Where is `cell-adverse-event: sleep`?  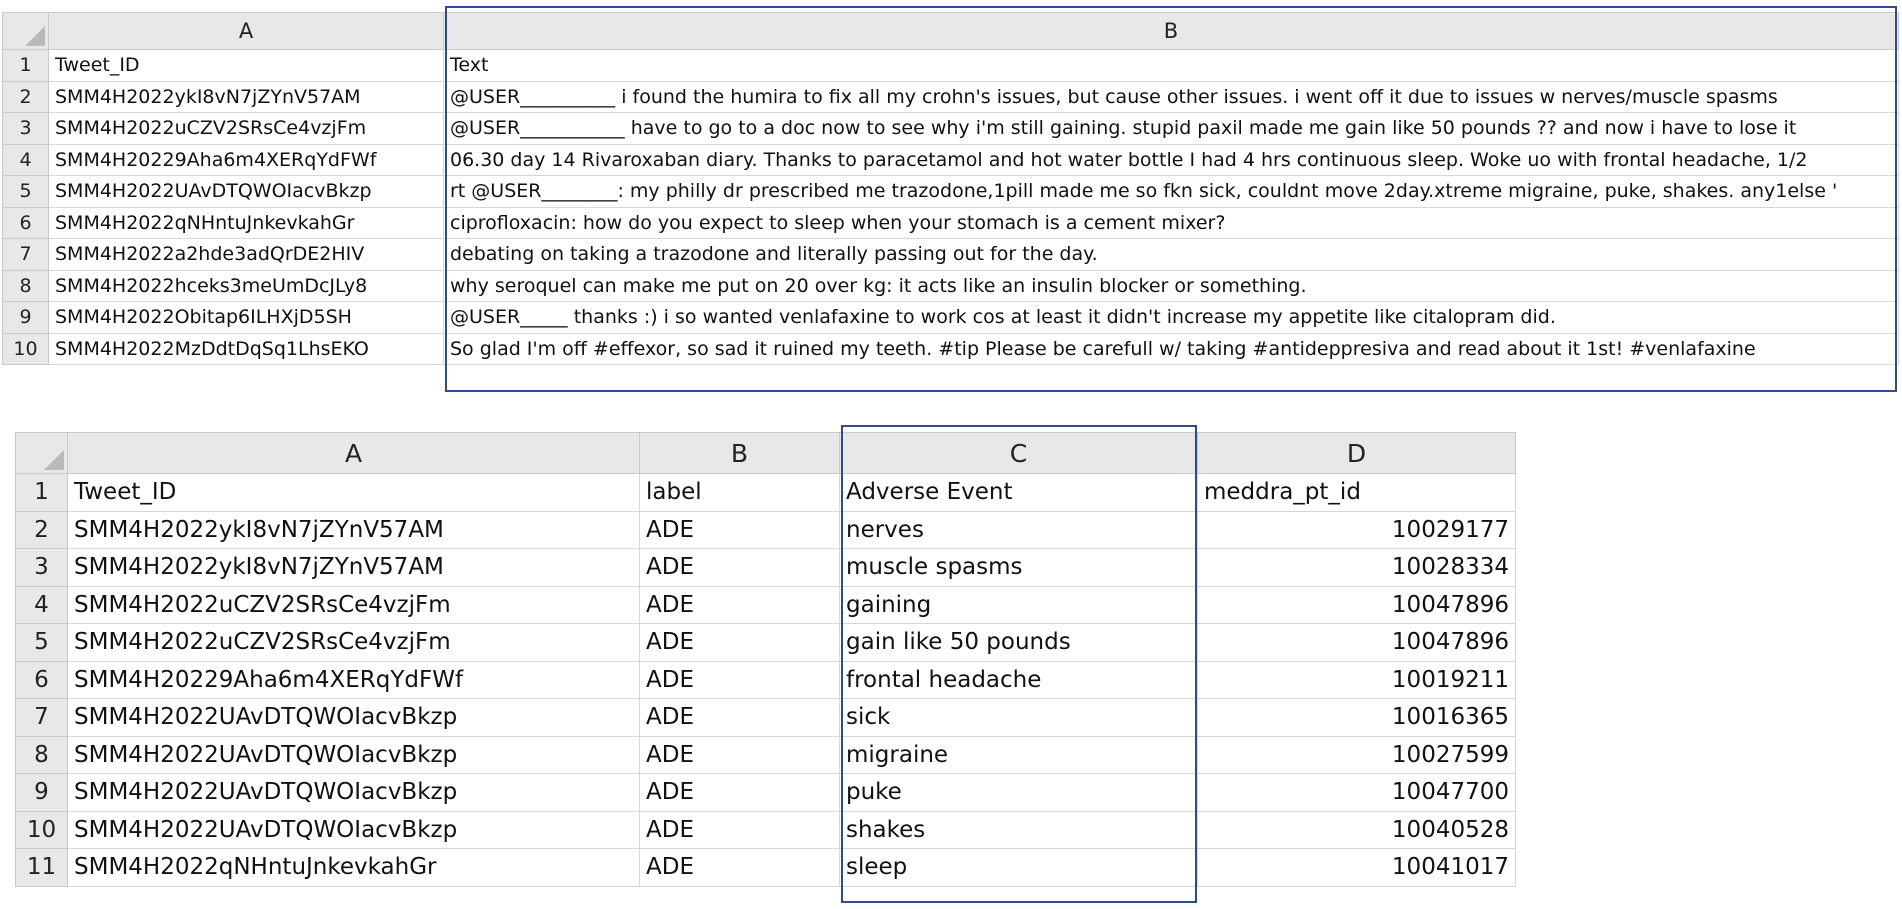
cell-adverse-event: sleep is located at coordinates (1018, 867).